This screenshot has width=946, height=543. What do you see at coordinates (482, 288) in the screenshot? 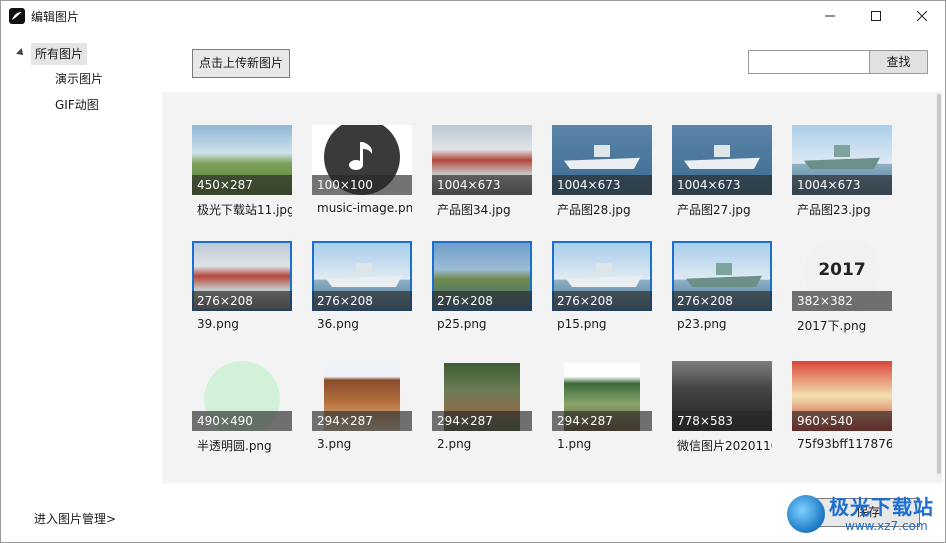
I see `image-tile: 276×208 p25.png` at bounding box center [482, 288].